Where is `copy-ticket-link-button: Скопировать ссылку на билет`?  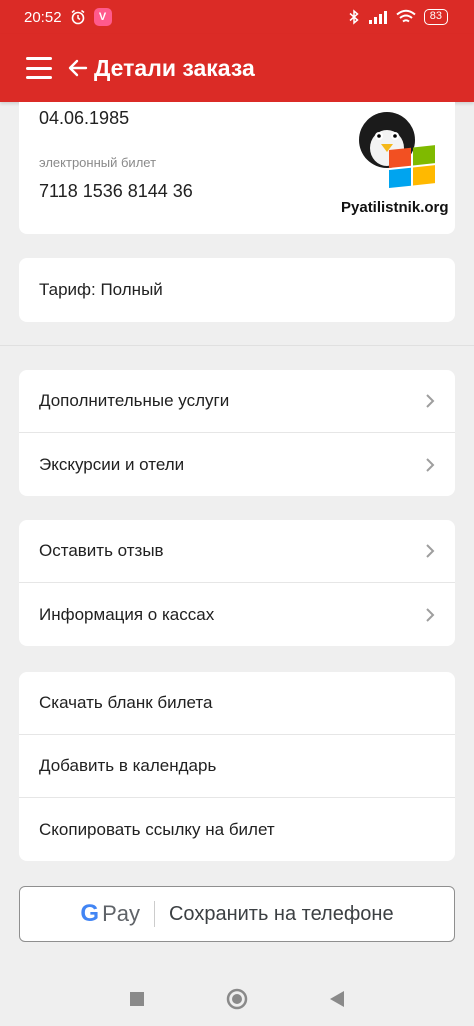 copy-ticket-link-button: Скопировать ссылку на билет is located at coordinates (237, 829).